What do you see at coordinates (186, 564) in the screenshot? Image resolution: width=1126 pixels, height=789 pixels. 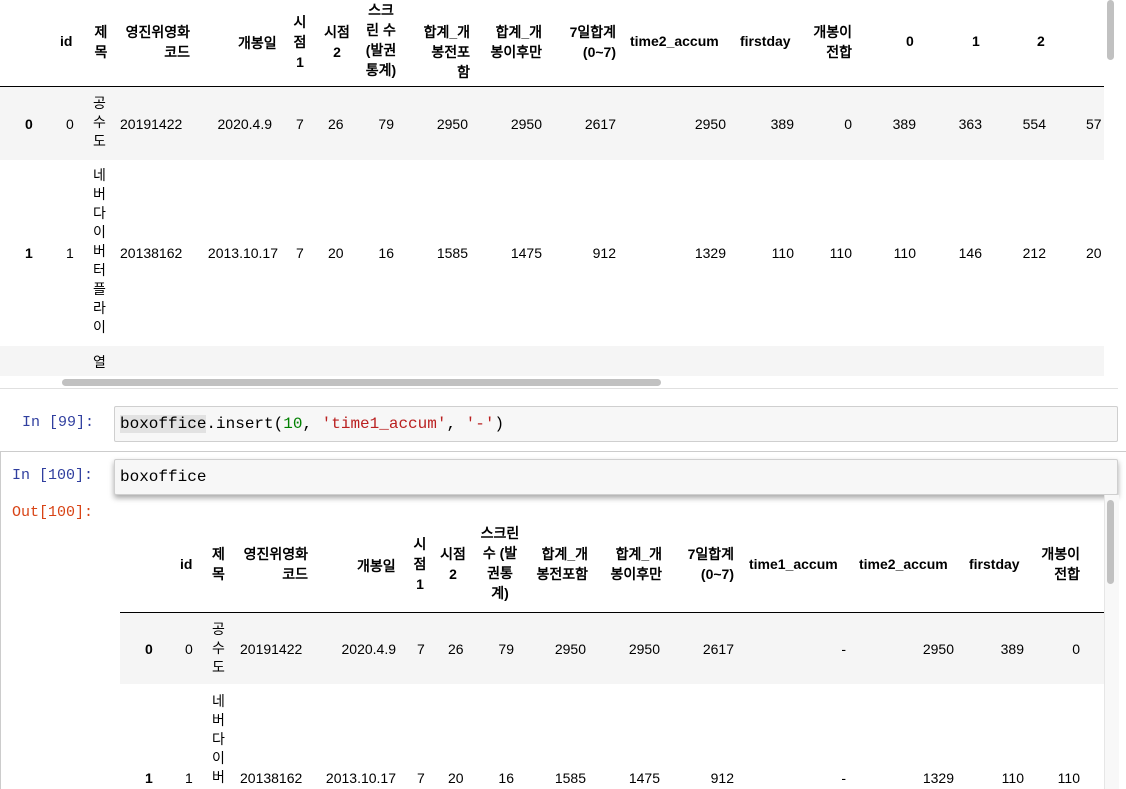 I see `bot-col-id: id` at bounding box center [186, 564].